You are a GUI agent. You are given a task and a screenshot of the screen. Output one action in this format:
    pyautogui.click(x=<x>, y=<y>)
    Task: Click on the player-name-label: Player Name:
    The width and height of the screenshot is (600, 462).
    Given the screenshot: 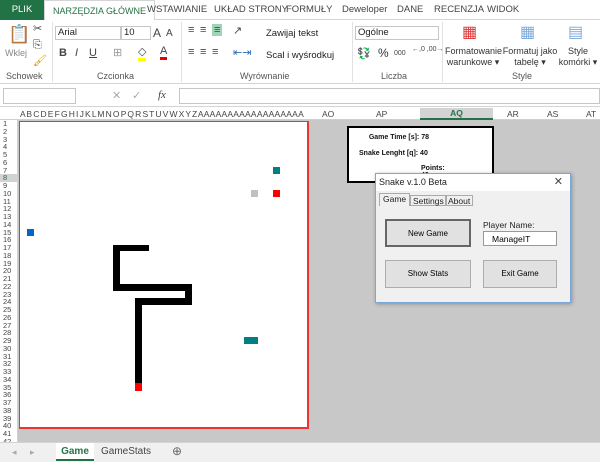 What is the action you would take?
    pyautogui.click(x=509, y=225)
    